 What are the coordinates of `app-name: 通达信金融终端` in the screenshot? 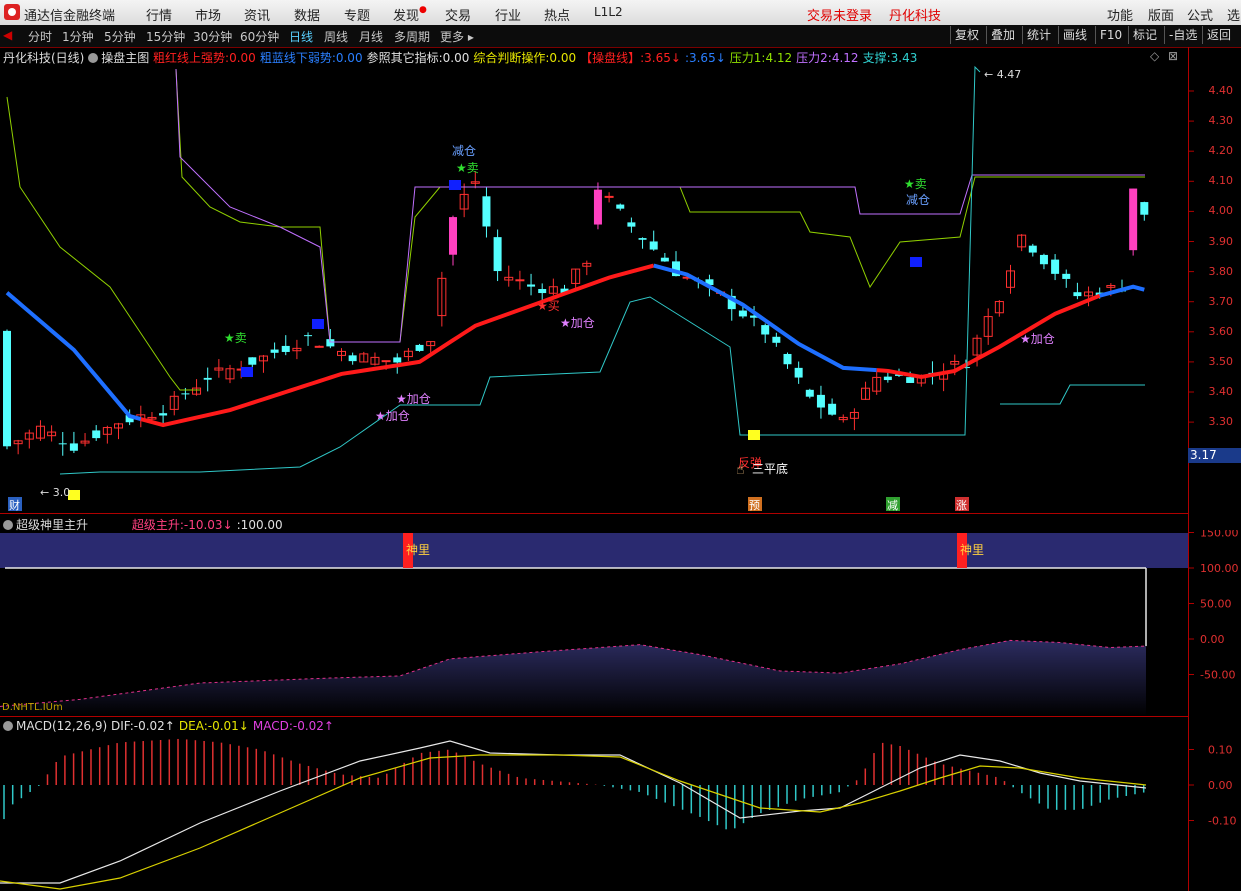 It's located at (70, 16).